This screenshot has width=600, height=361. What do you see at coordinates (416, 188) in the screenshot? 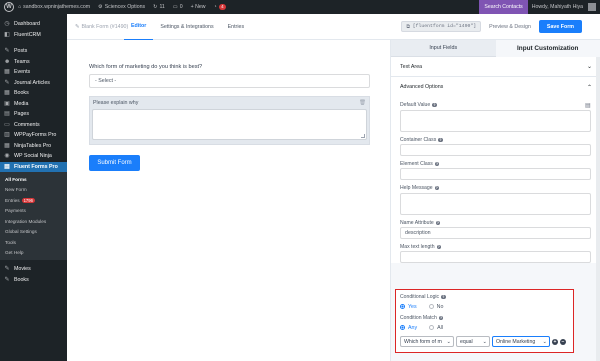
I see `help-message-label: Help Message` at bounding box center [416, 188].